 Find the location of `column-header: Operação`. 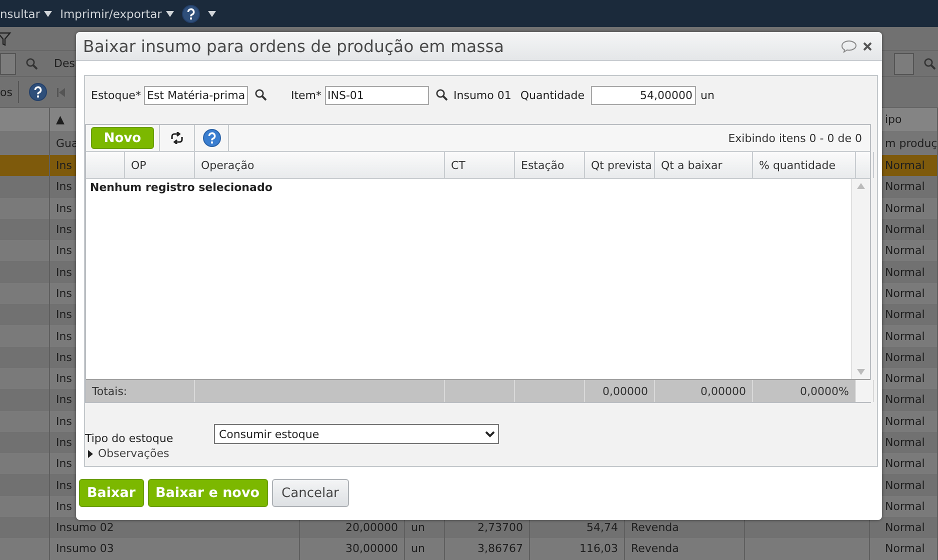

column-header: Operação is located at coordinates (227, 165).